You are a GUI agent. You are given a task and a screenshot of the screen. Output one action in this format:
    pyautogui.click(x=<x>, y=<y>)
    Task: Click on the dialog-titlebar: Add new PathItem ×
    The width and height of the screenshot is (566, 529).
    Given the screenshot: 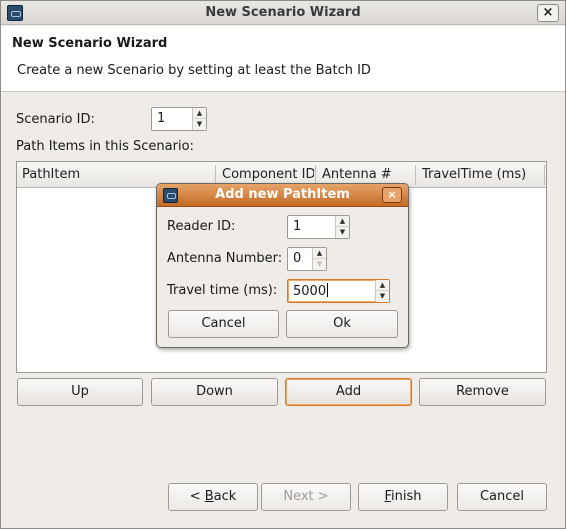 What is the action you would take?
    pyautogui.click(x=282, y=195)
    